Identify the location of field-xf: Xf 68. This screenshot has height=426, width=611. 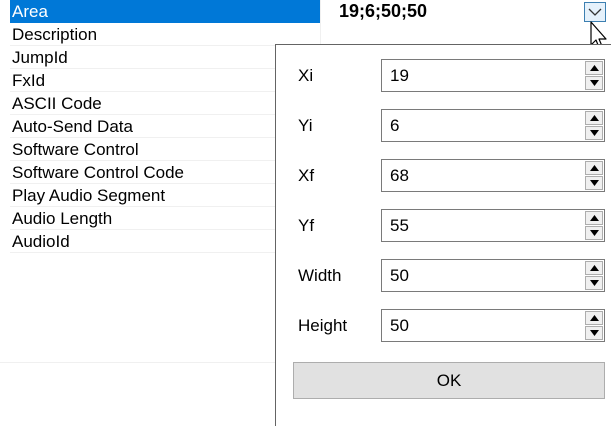
(443, 175).